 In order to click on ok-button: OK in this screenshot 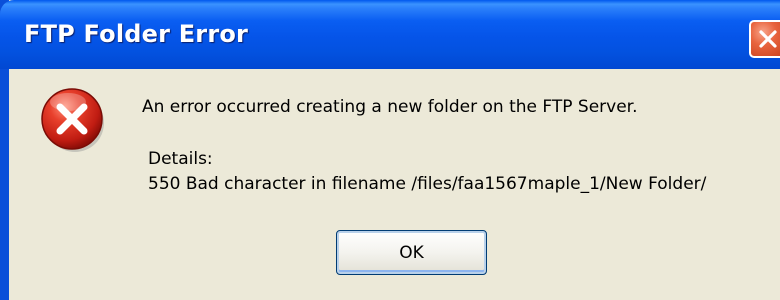, I will do `click(411, 252)`.